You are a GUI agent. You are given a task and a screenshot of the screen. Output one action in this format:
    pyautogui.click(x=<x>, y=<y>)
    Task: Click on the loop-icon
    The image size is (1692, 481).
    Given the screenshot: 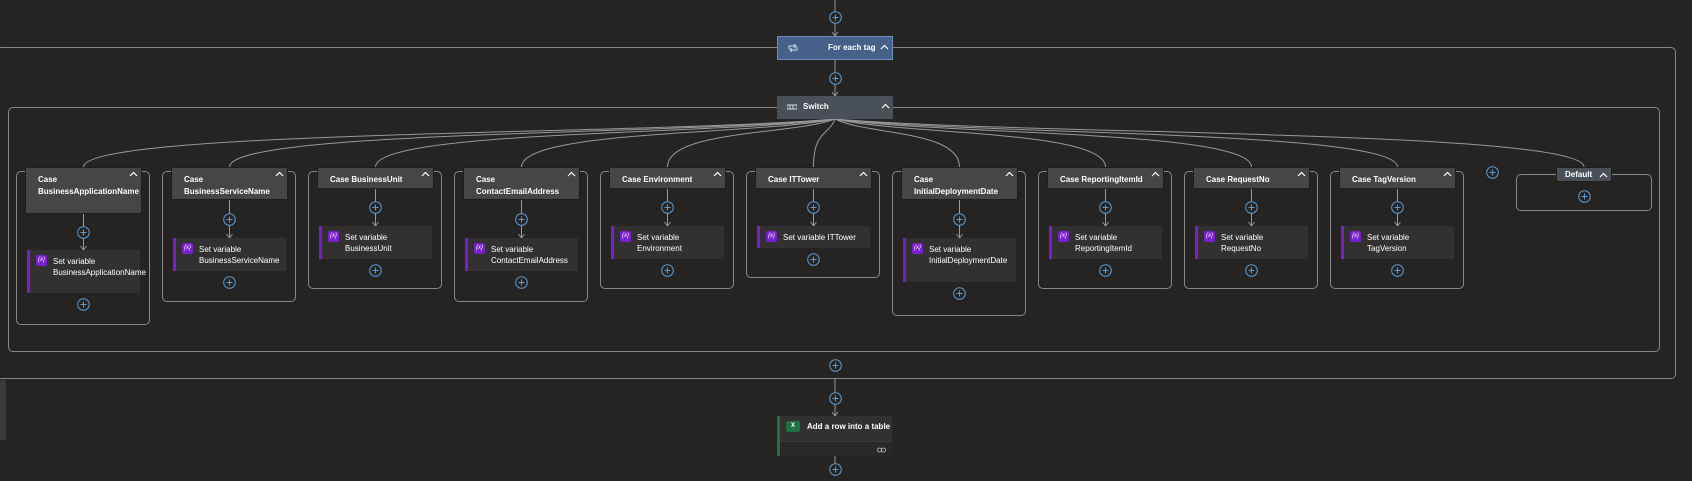 What is the action you would take?
    pyautogui.click(x=793, y=48)
    